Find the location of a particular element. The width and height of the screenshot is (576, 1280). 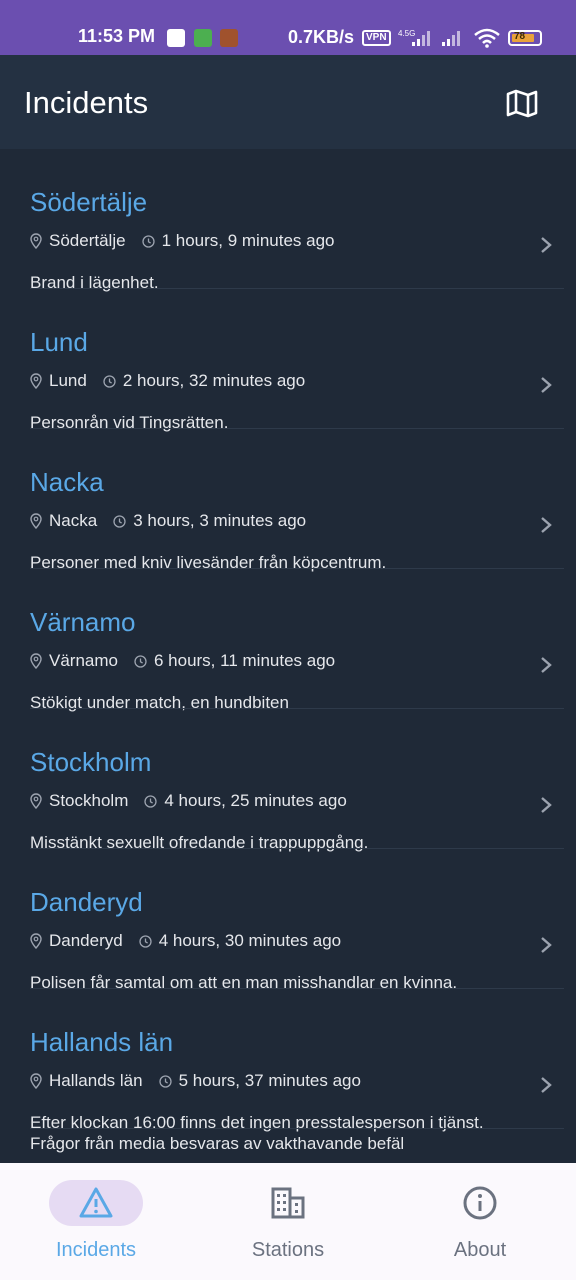

bottom-navigation: Incidents Stations About is located at coordinates (288, 1221).